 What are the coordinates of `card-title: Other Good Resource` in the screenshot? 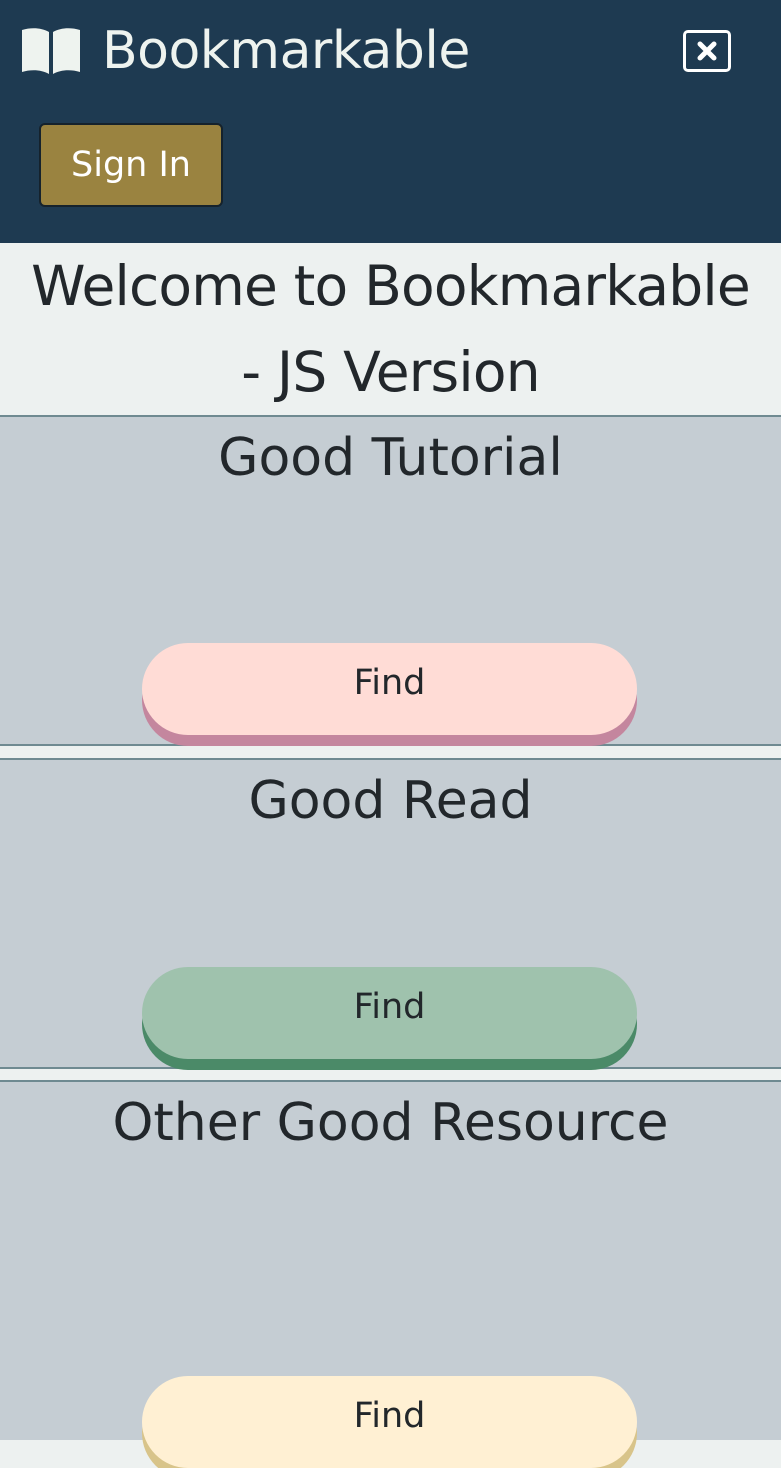 It's located at (390, 1123).